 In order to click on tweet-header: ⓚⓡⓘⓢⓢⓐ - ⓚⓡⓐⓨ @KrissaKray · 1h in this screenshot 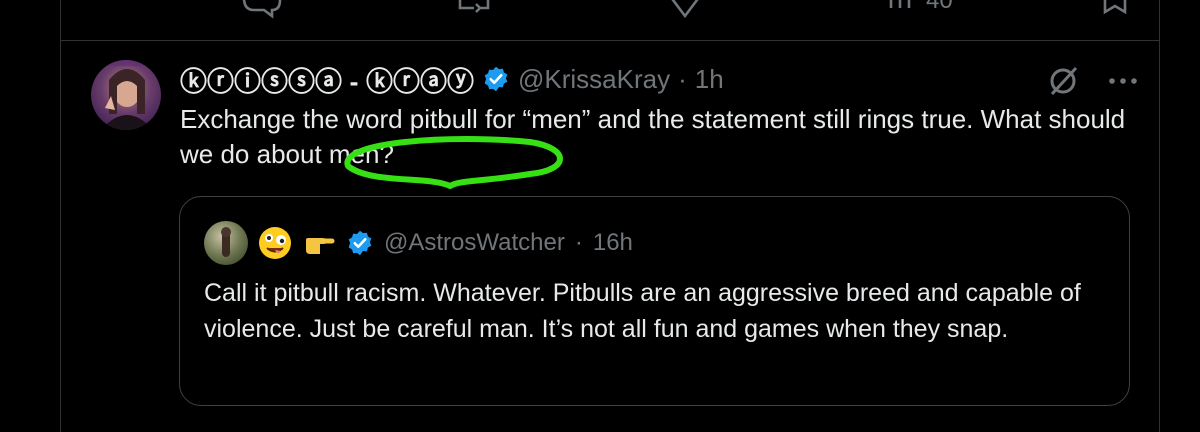, I will do `click(452, 79)`.